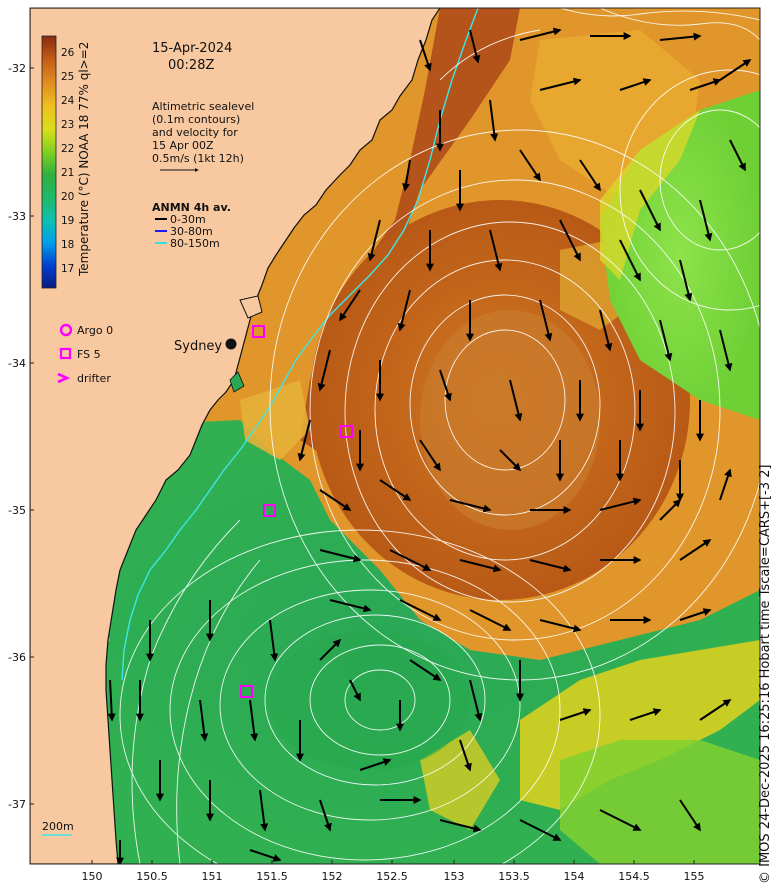  I want to click on lon-tick: 154.5, so click(634, 876).